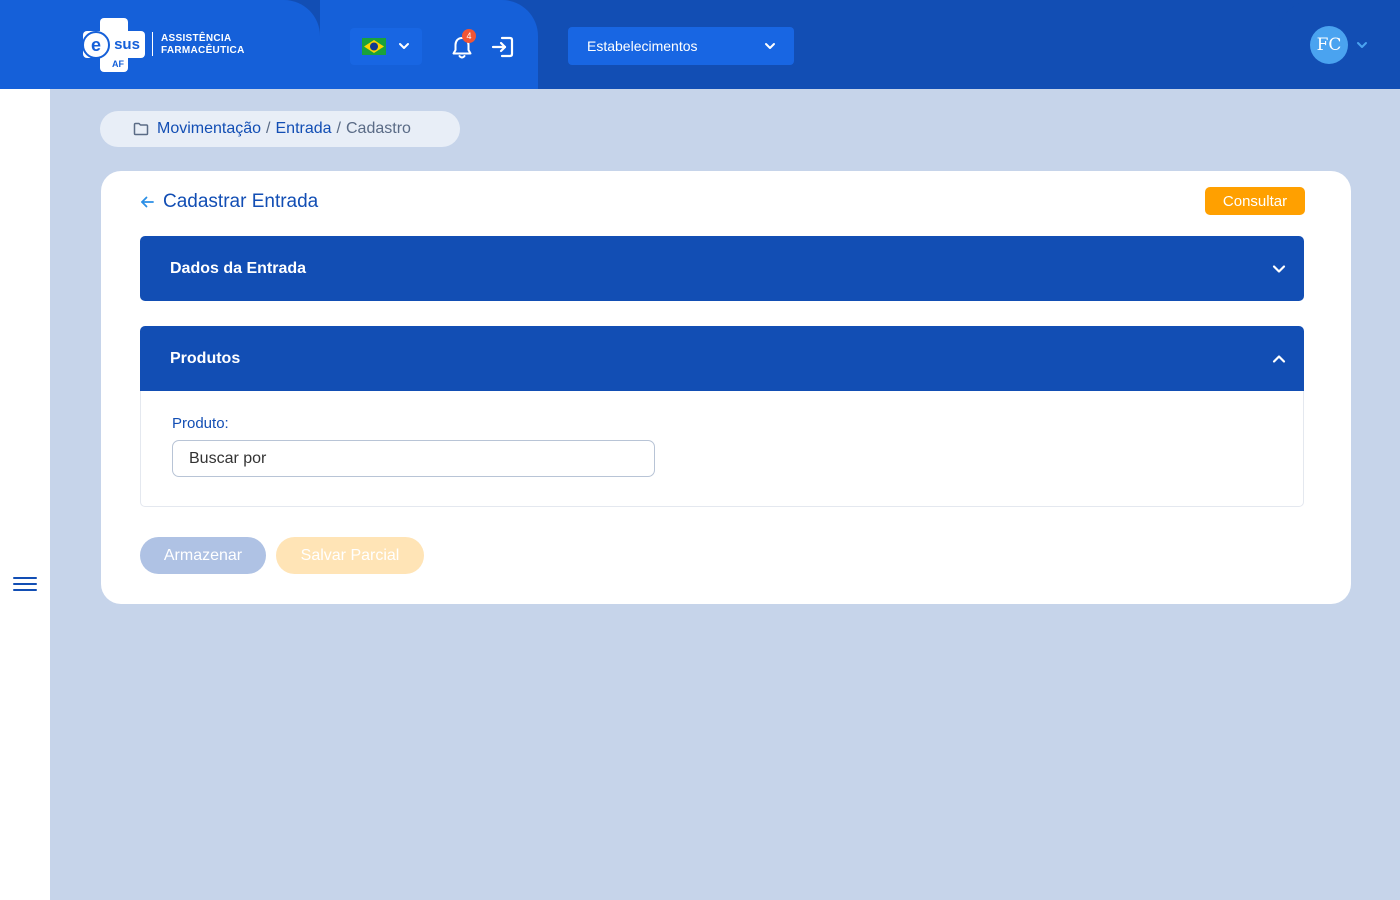  What do you see at coordinates (209, 129) in the screenshot?
I see `breadcrumb-item-movimentacao: Movimentação` at bounding box center [209, 129].